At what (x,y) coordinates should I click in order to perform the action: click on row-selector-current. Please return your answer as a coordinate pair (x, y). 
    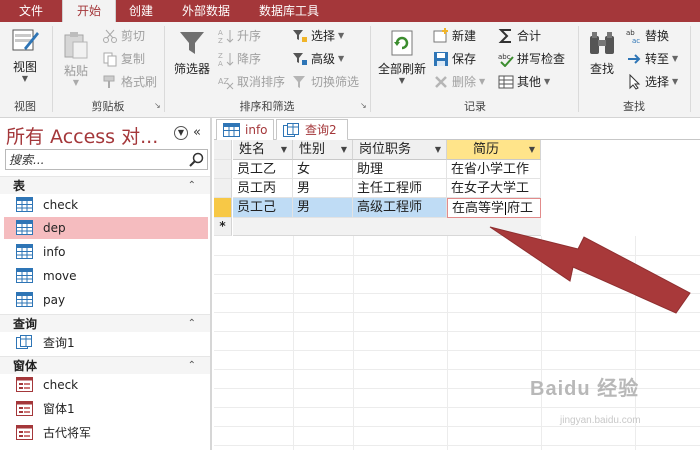
    Looking at the image, I should click on (223, 208).